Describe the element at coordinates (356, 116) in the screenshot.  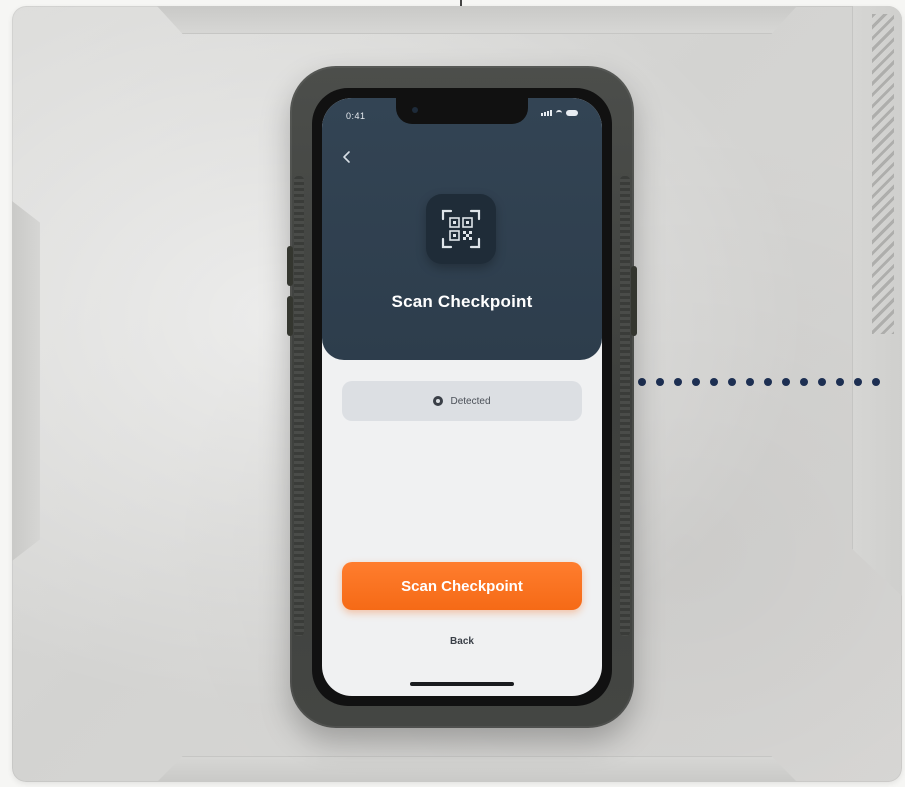
I see `status-time: 0:41` at that location.